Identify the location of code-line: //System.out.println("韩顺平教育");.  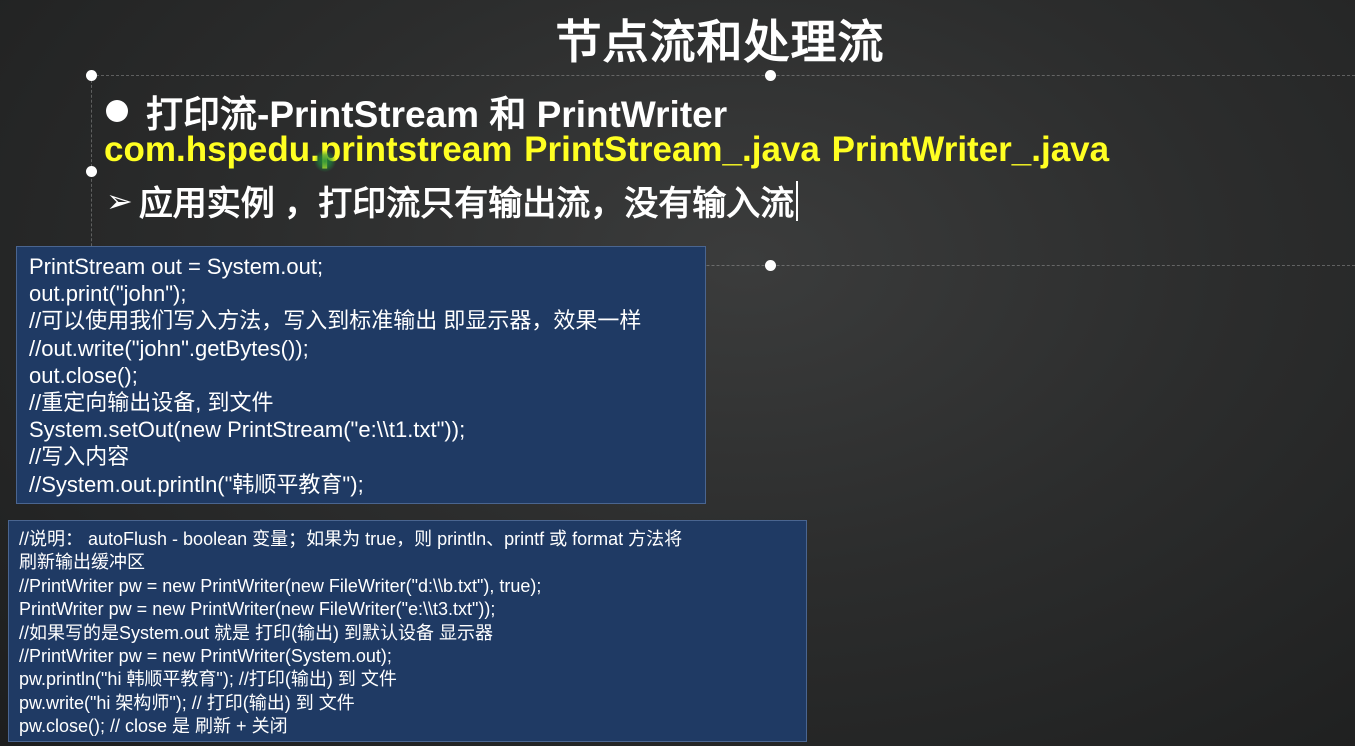
(196, 484).